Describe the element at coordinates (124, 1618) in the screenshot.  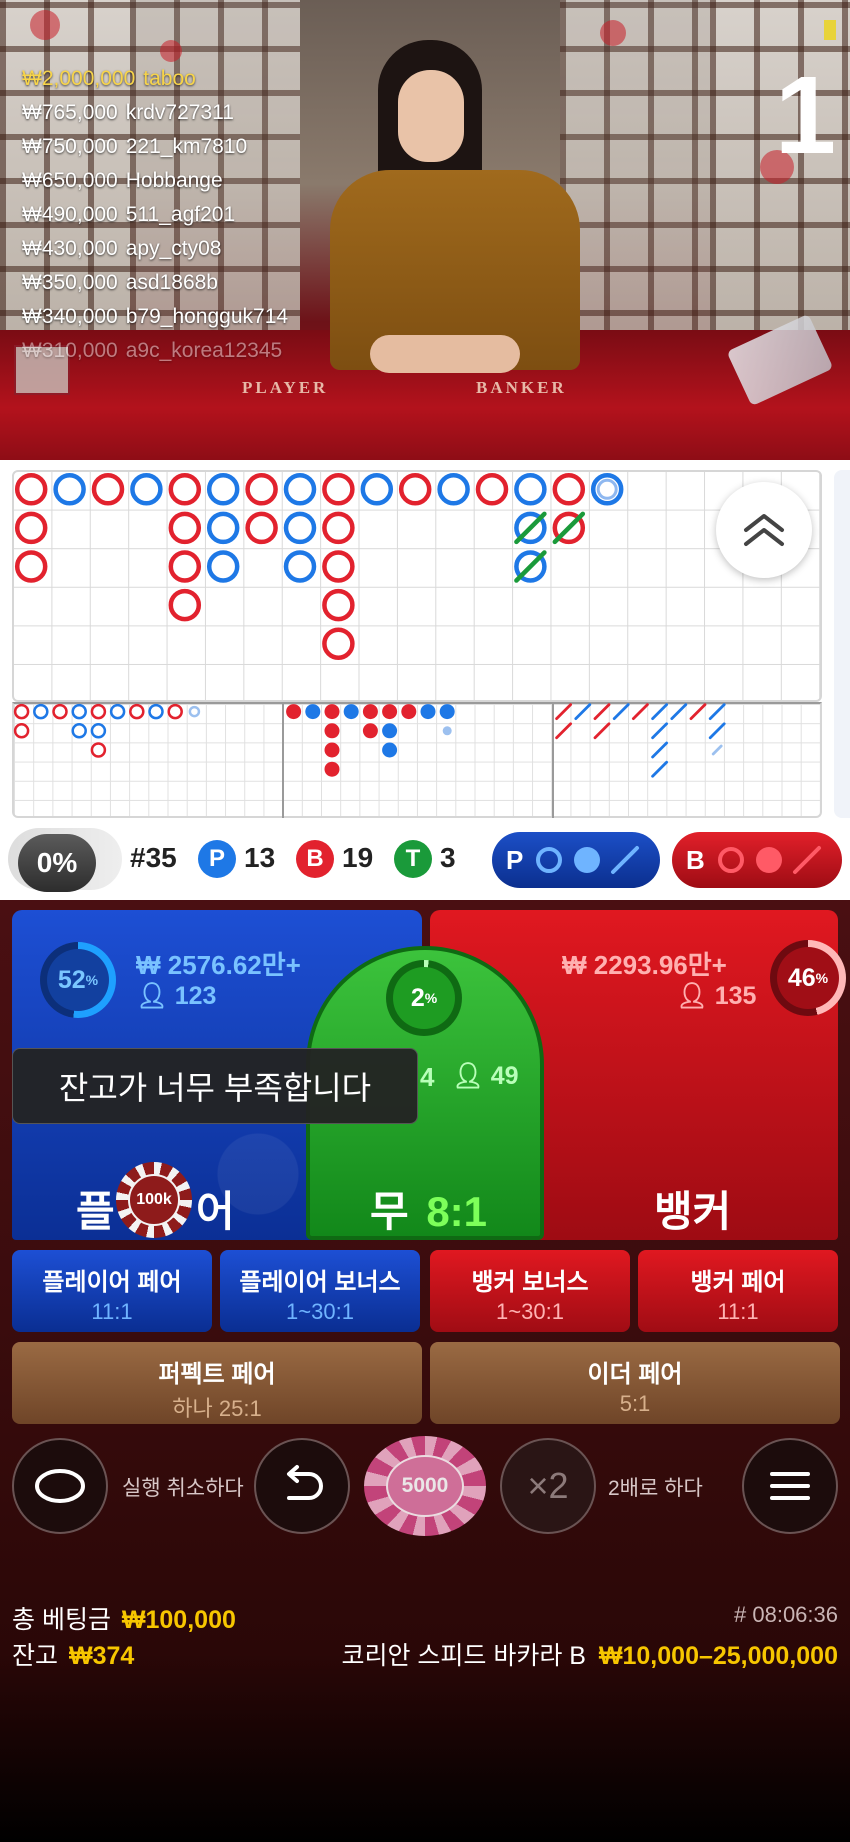
I see `total-bet: 총 베팅금 ₩100,000` at that location.